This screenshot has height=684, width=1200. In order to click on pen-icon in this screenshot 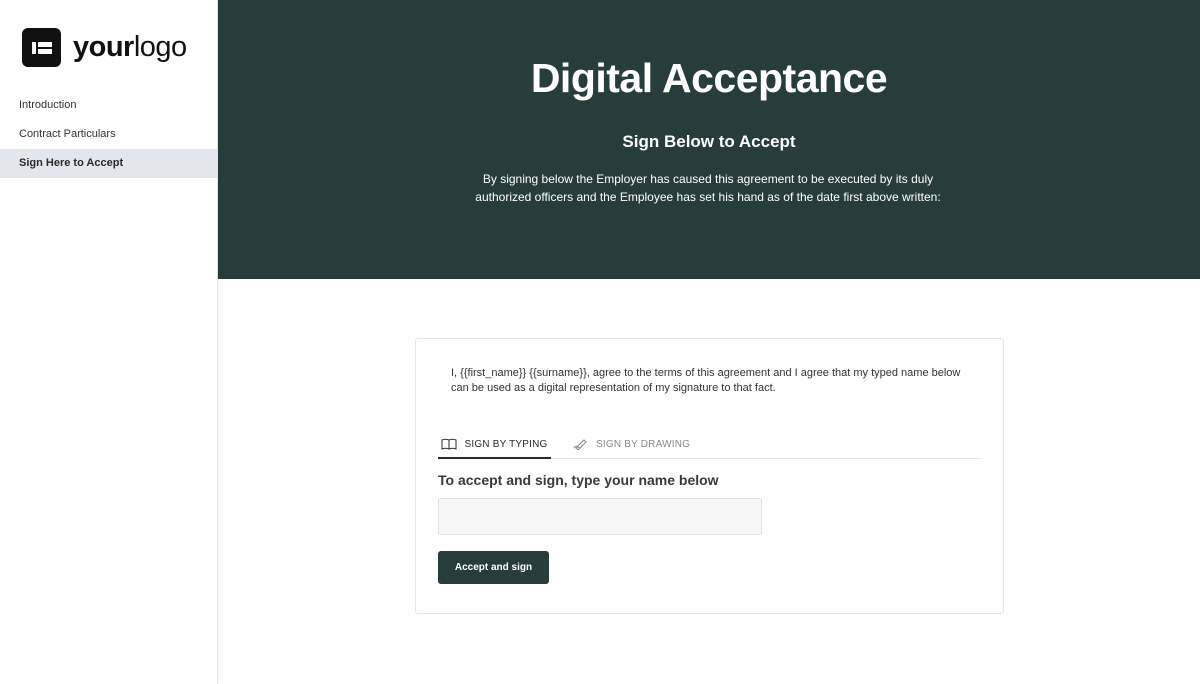, I will do `click(581, 444)`.